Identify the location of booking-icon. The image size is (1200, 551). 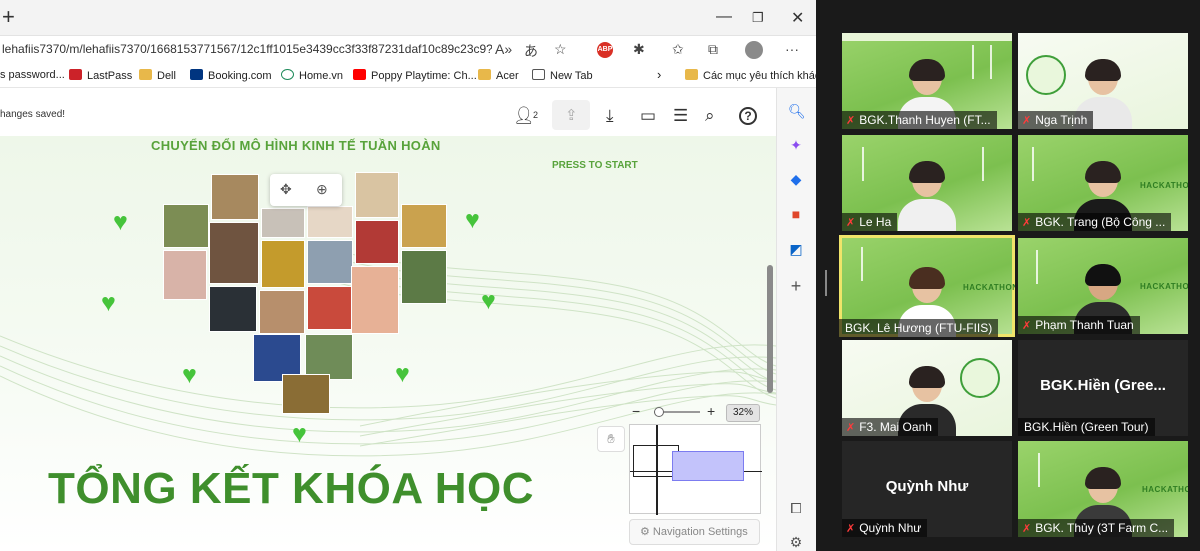
(196, 74).